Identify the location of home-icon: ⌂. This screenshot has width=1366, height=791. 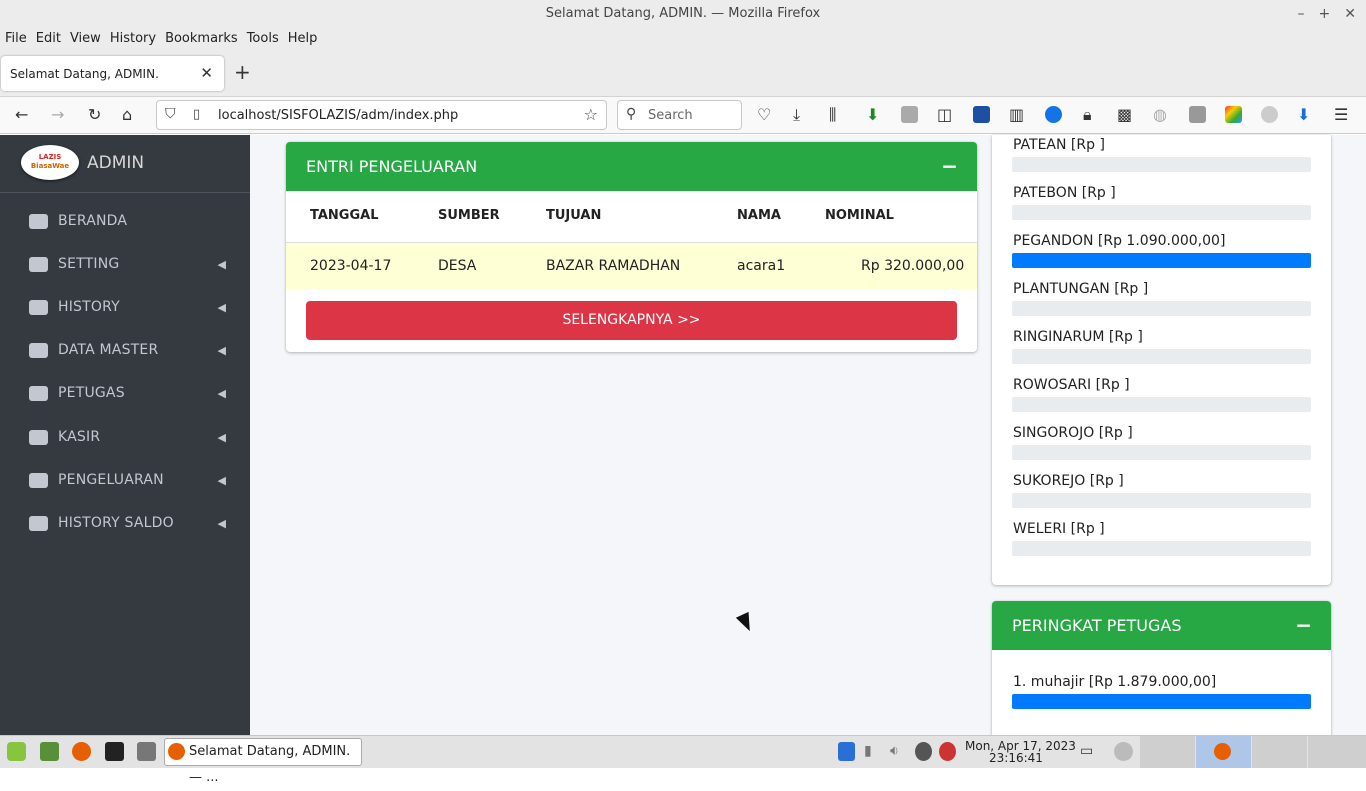
(127, 115).